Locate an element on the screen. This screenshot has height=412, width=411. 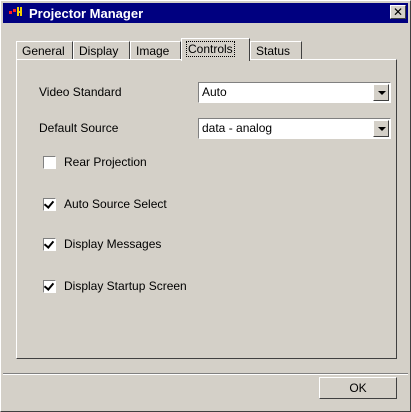
display-startup-screen-checkbox is located at coordinates (49, 286).